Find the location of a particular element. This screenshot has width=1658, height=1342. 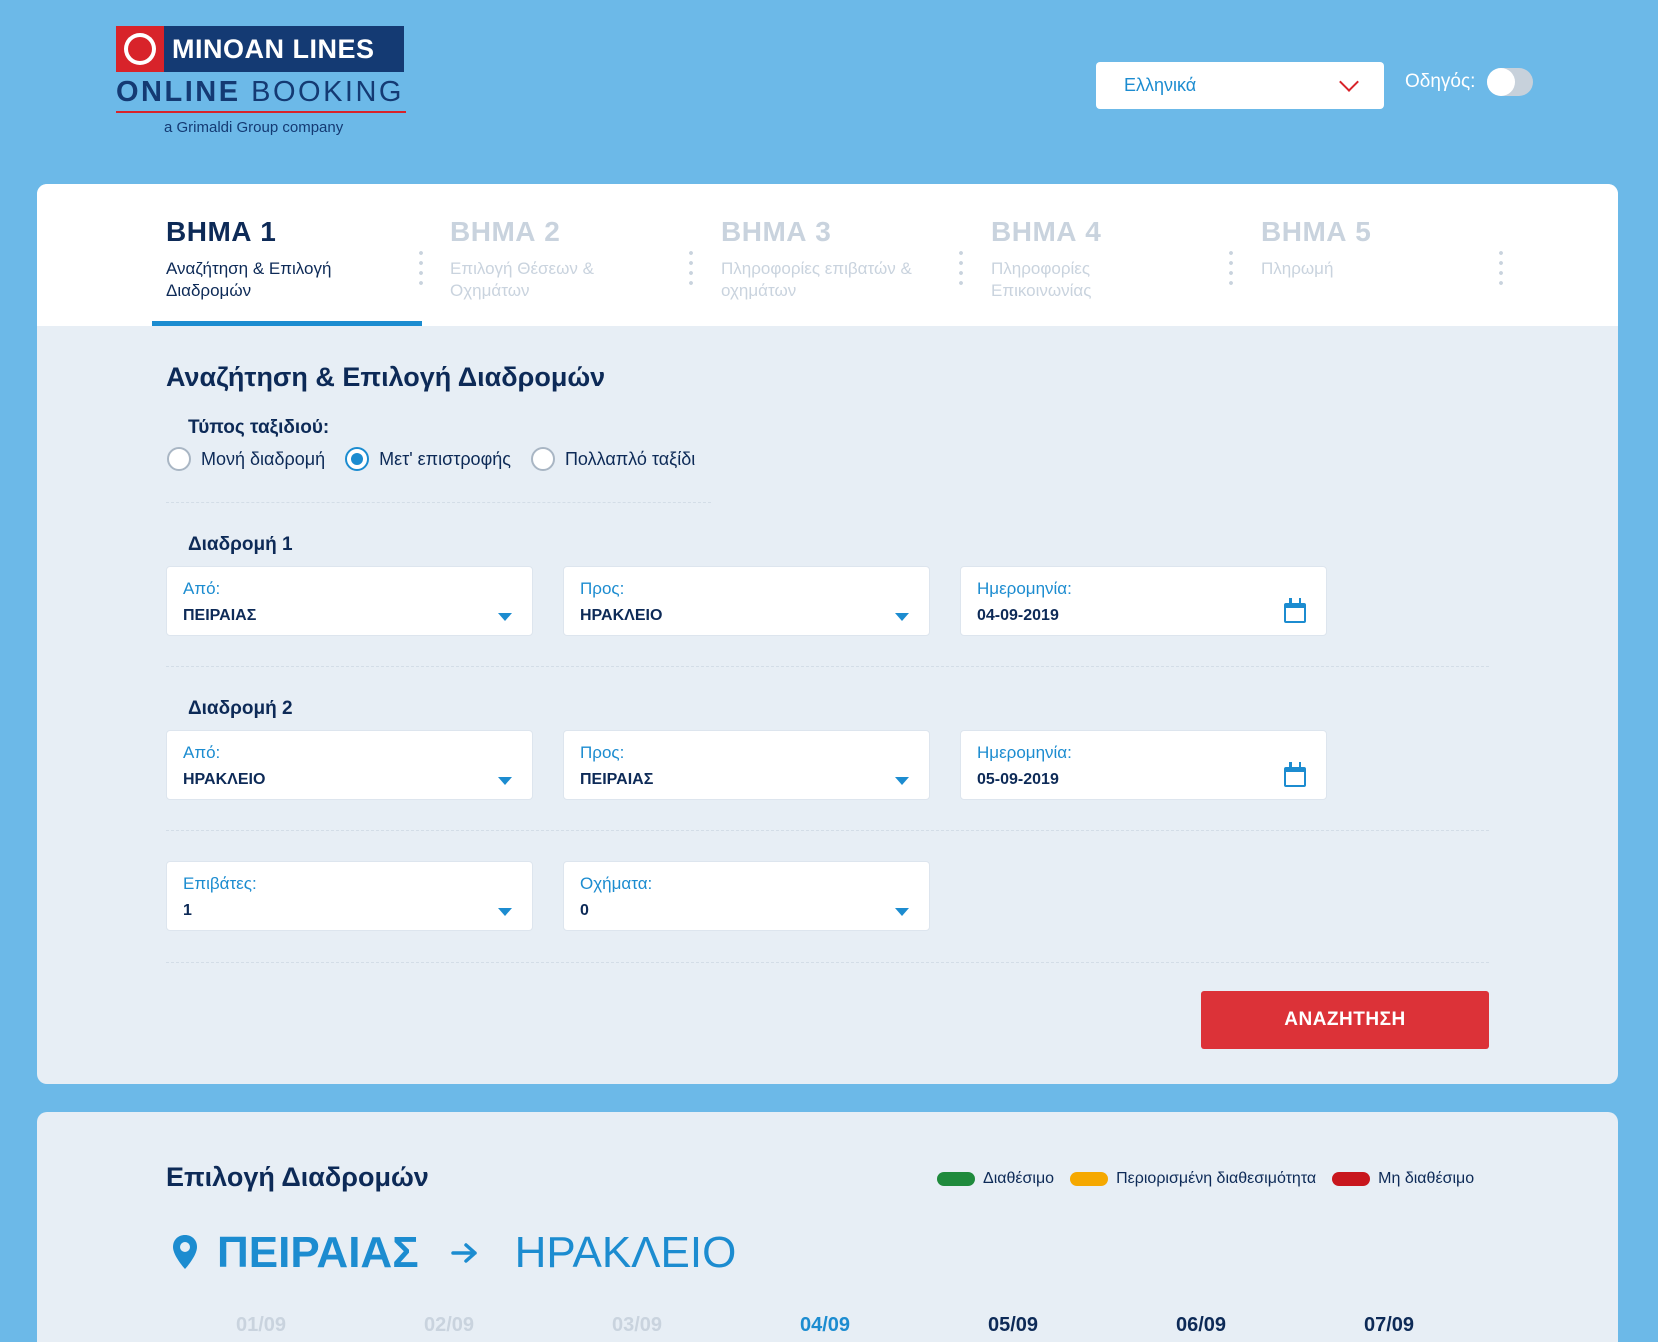

step-3: ΒΗΜΑ 3 Πληροφορίες επιβατών & οχημάτων is located at coordinates (841, 259).